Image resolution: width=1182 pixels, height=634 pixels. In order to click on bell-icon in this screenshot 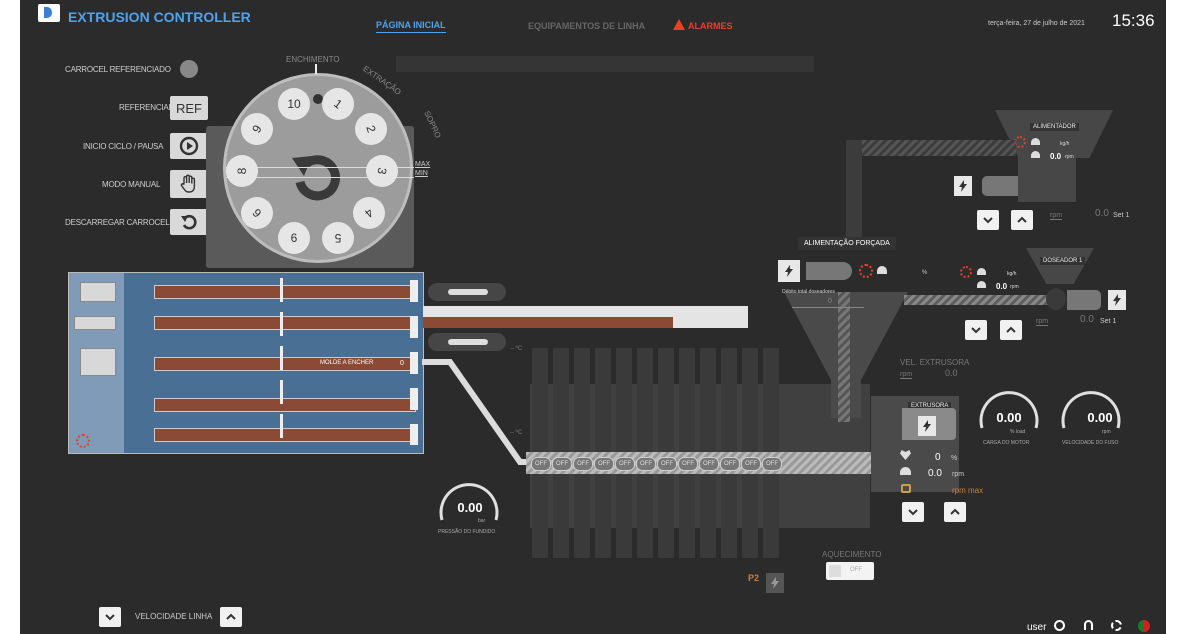, I will do `click(1088, 625)`.